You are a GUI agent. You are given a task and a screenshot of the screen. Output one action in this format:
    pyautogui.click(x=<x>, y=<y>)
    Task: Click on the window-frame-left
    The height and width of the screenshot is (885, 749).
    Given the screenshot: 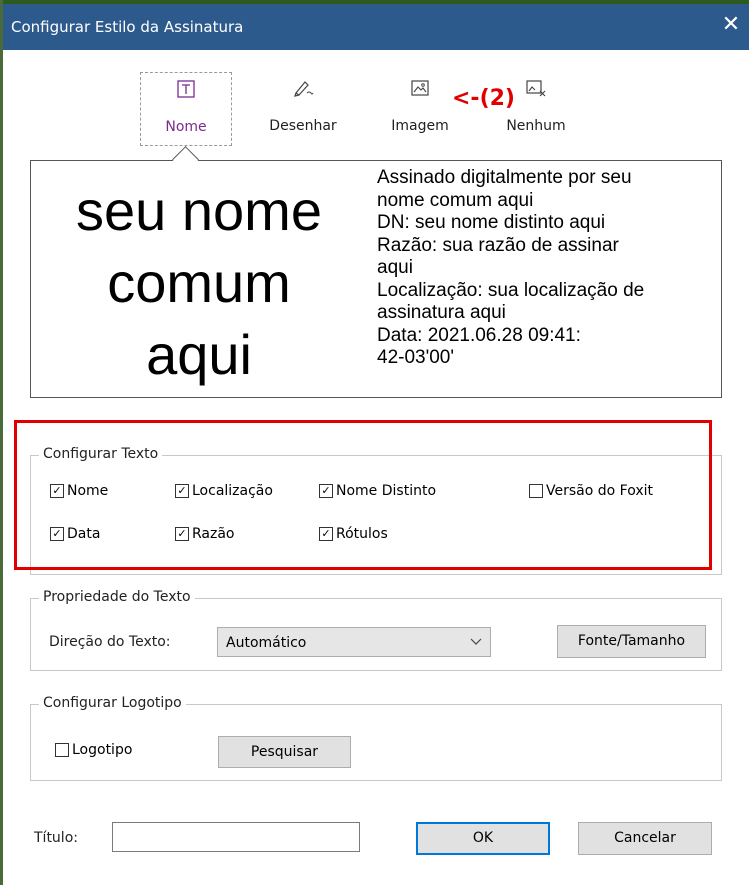 What is the action you would take?
    pyautogui.click(x=1, y=442)
    